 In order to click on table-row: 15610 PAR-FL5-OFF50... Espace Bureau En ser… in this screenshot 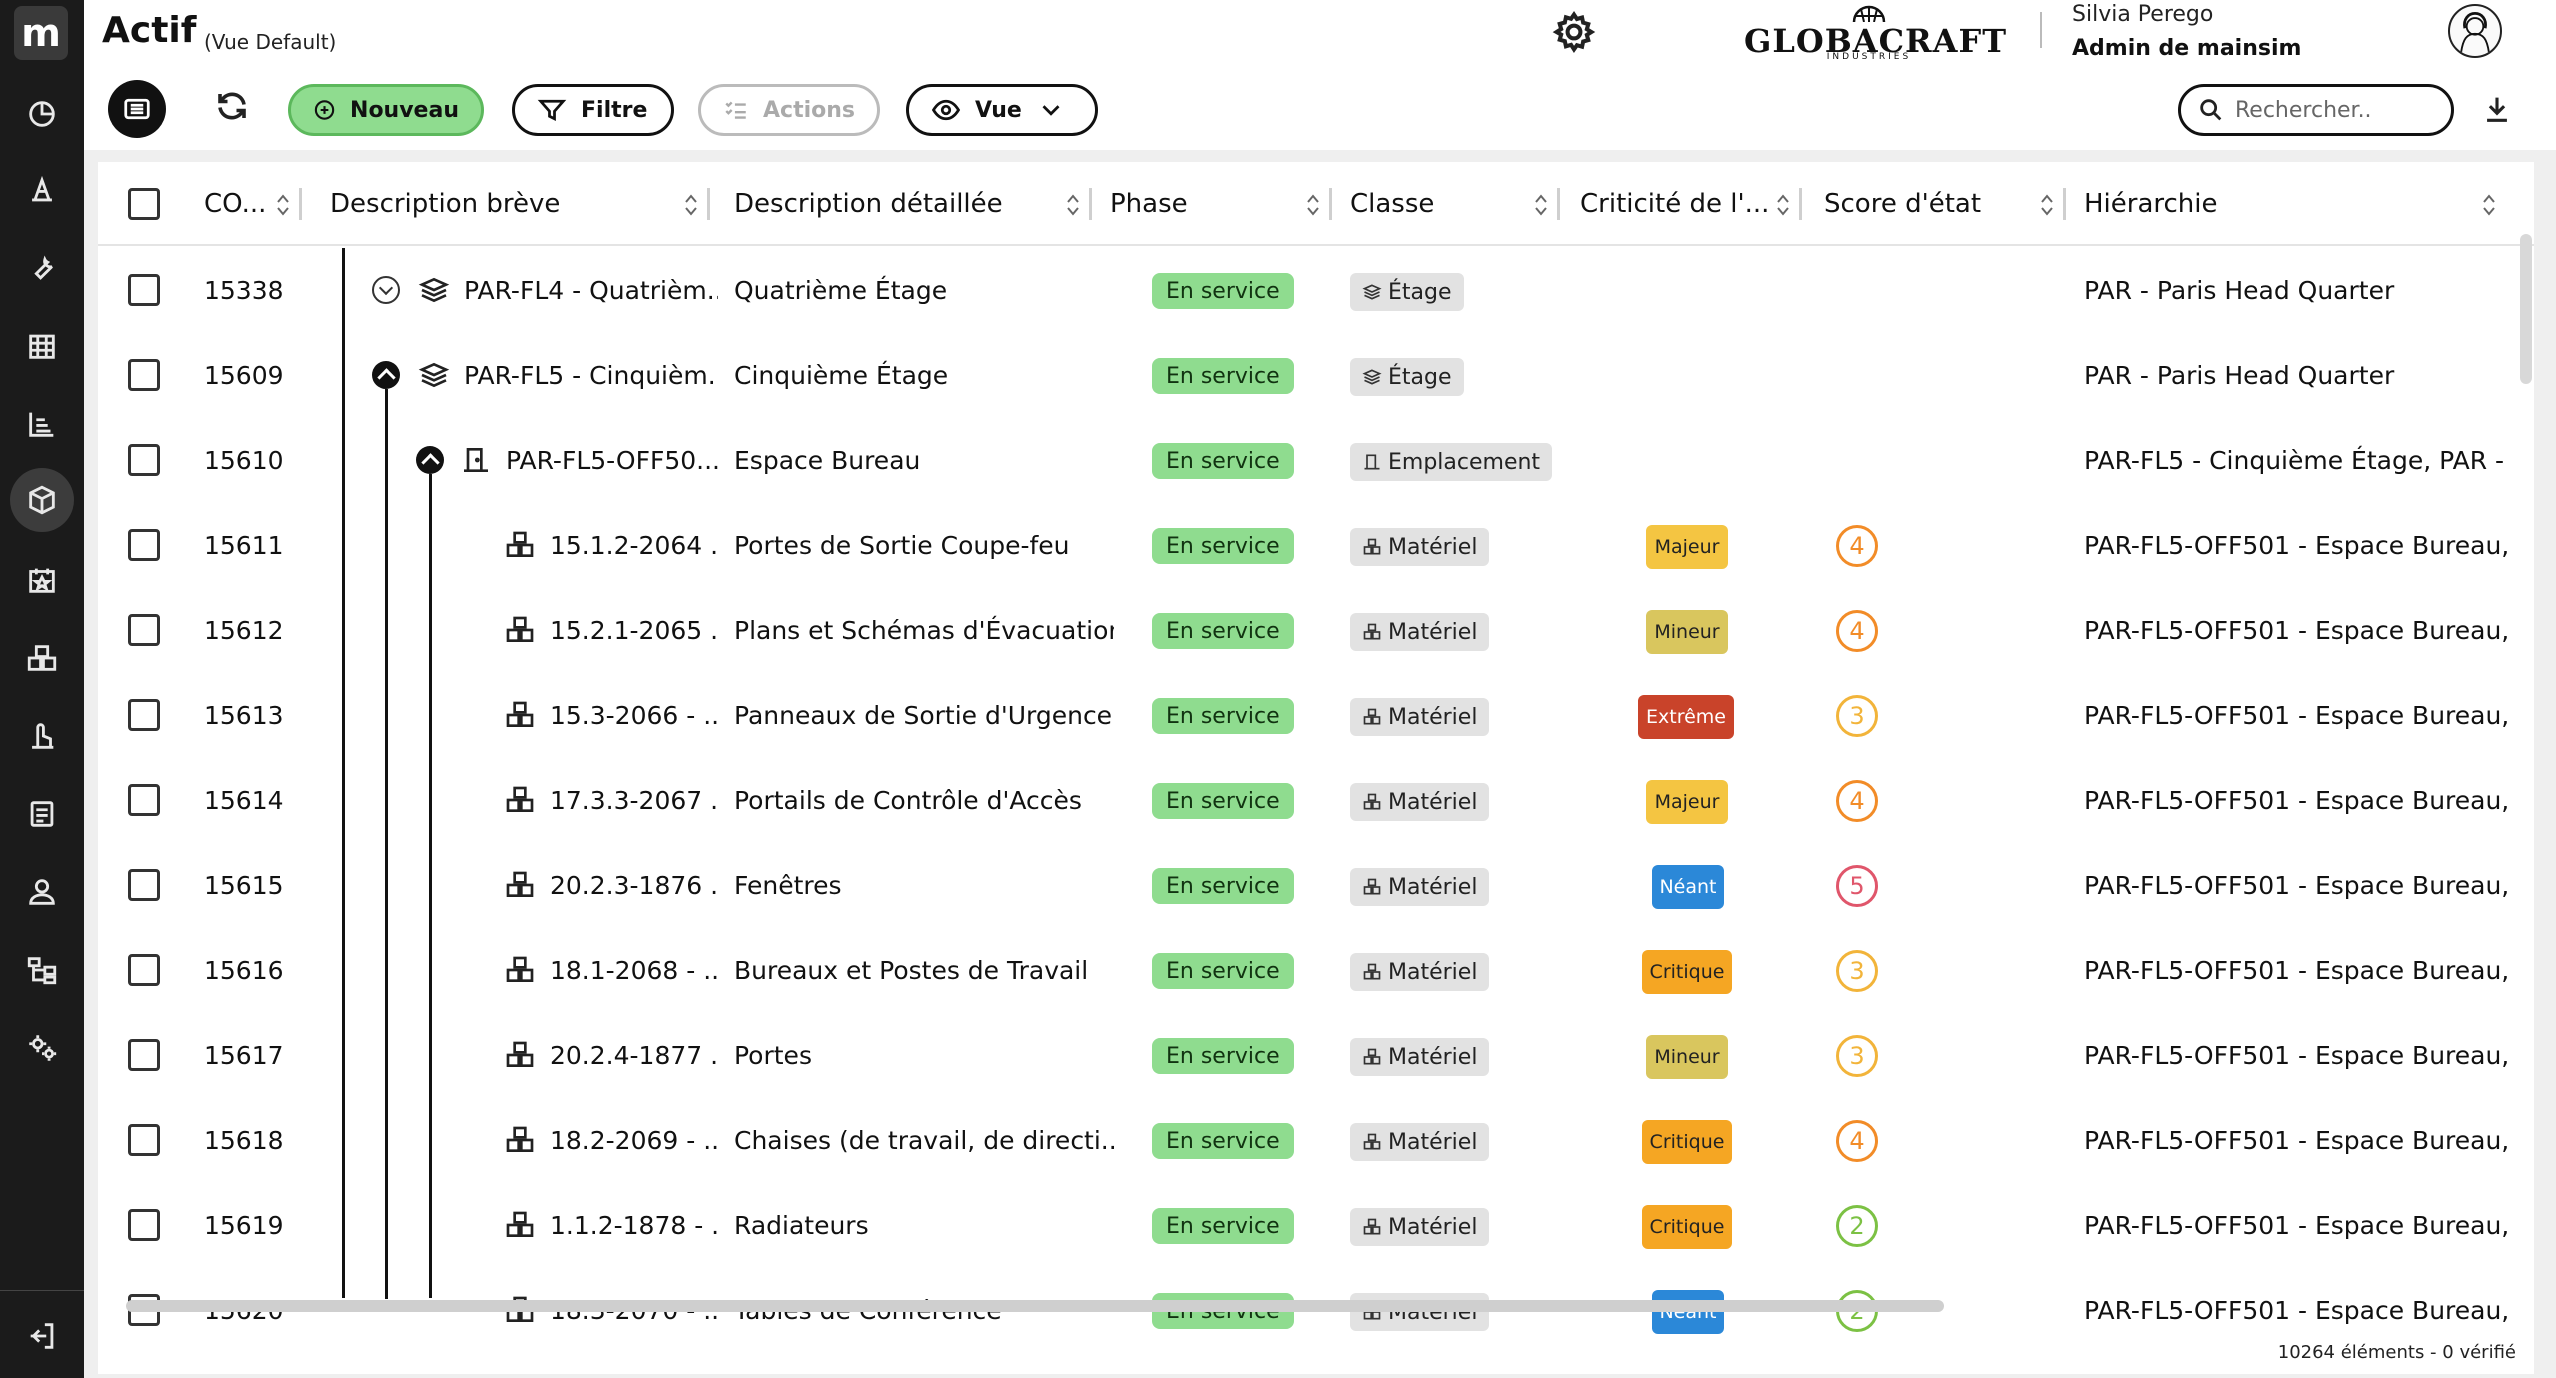, I will do `click(1316, 460)`.